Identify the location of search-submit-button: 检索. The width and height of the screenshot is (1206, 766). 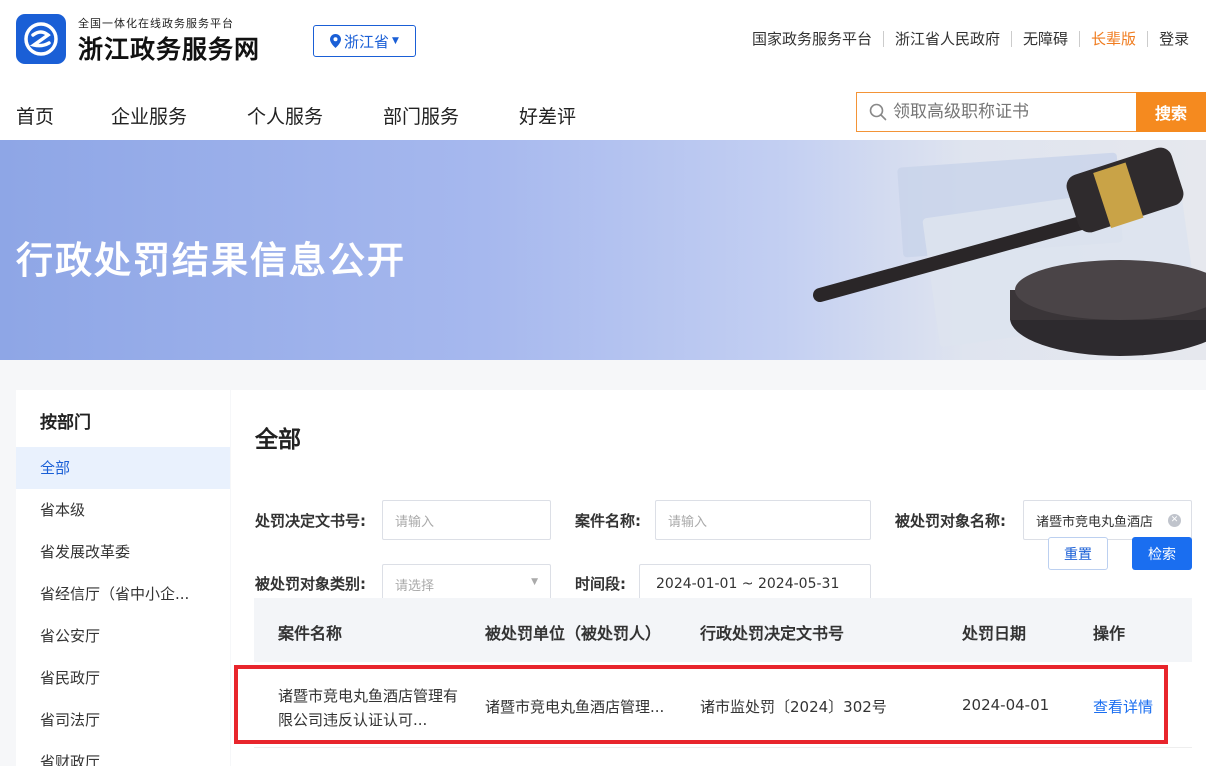
(1162, 553).